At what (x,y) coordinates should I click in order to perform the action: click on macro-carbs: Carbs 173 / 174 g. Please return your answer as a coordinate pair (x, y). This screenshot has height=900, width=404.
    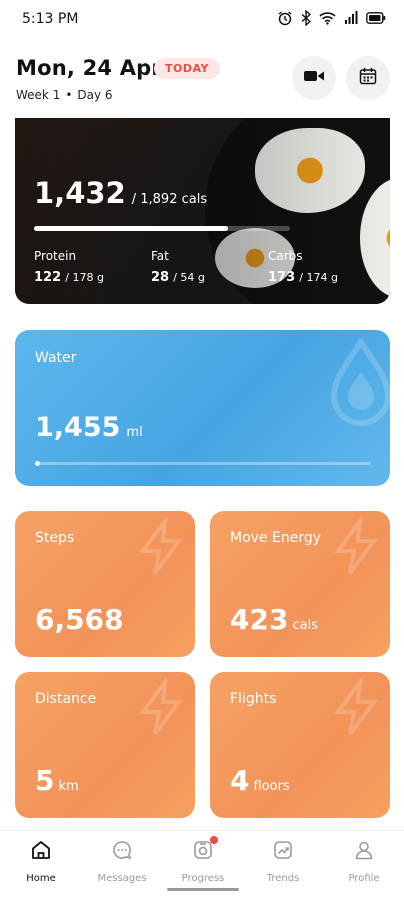
    Looking at the image, I should click on (303, 267).